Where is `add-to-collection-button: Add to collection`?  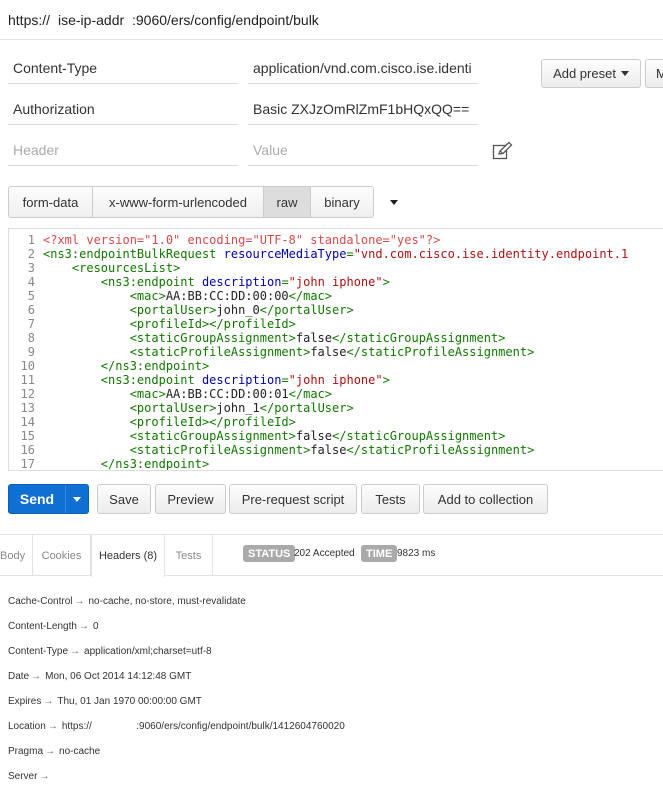 add-to-collection-button: Add to collection is located at coordinates (485, 499).